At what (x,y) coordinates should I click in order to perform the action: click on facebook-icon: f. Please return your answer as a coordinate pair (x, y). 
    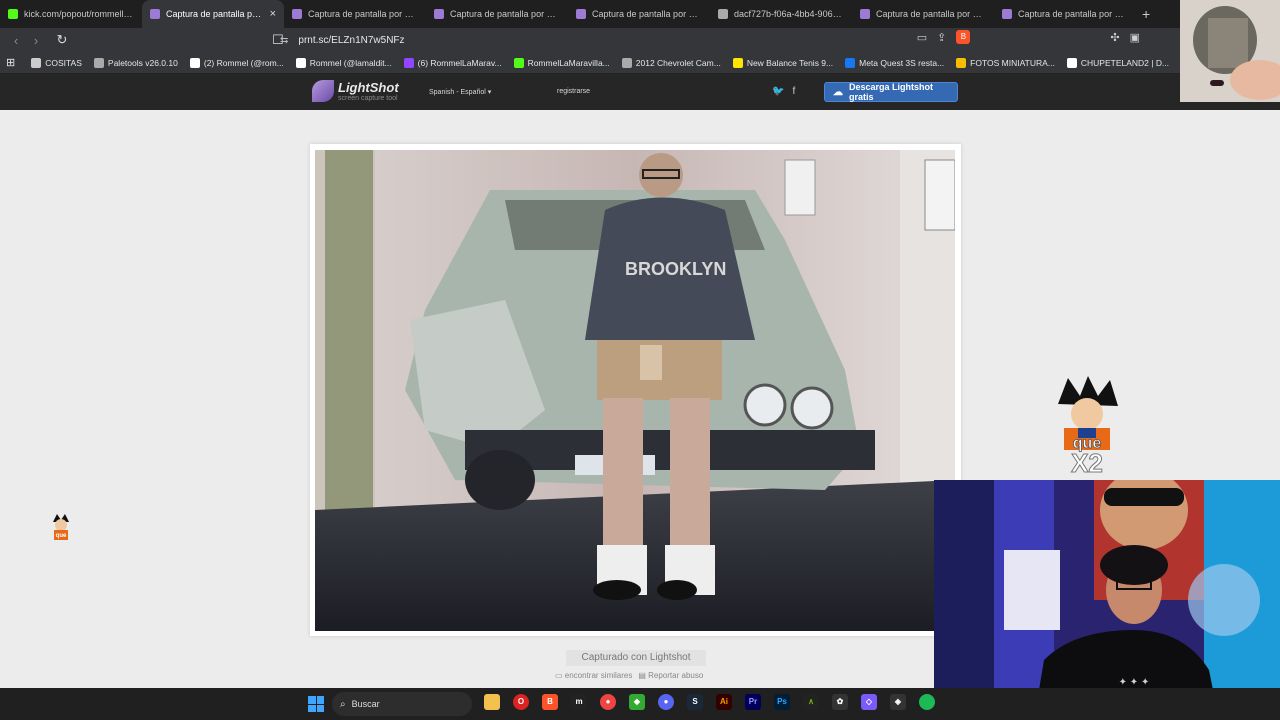
    Looking at the image, I should click on (793, 91).